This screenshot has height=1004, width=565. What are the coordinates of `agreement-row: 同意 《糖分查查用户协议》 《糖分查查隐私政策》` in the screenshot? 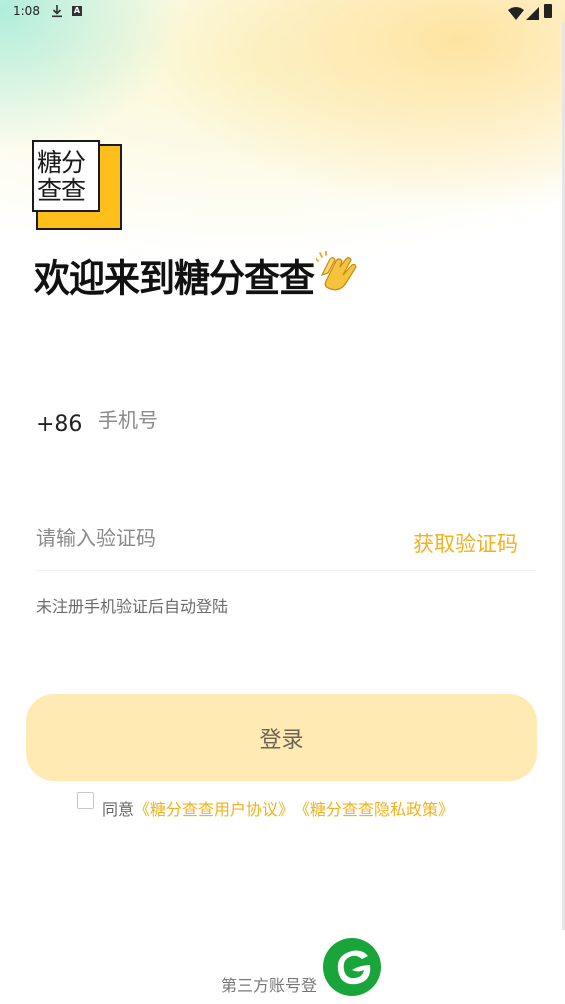 It's located at (265, 804).